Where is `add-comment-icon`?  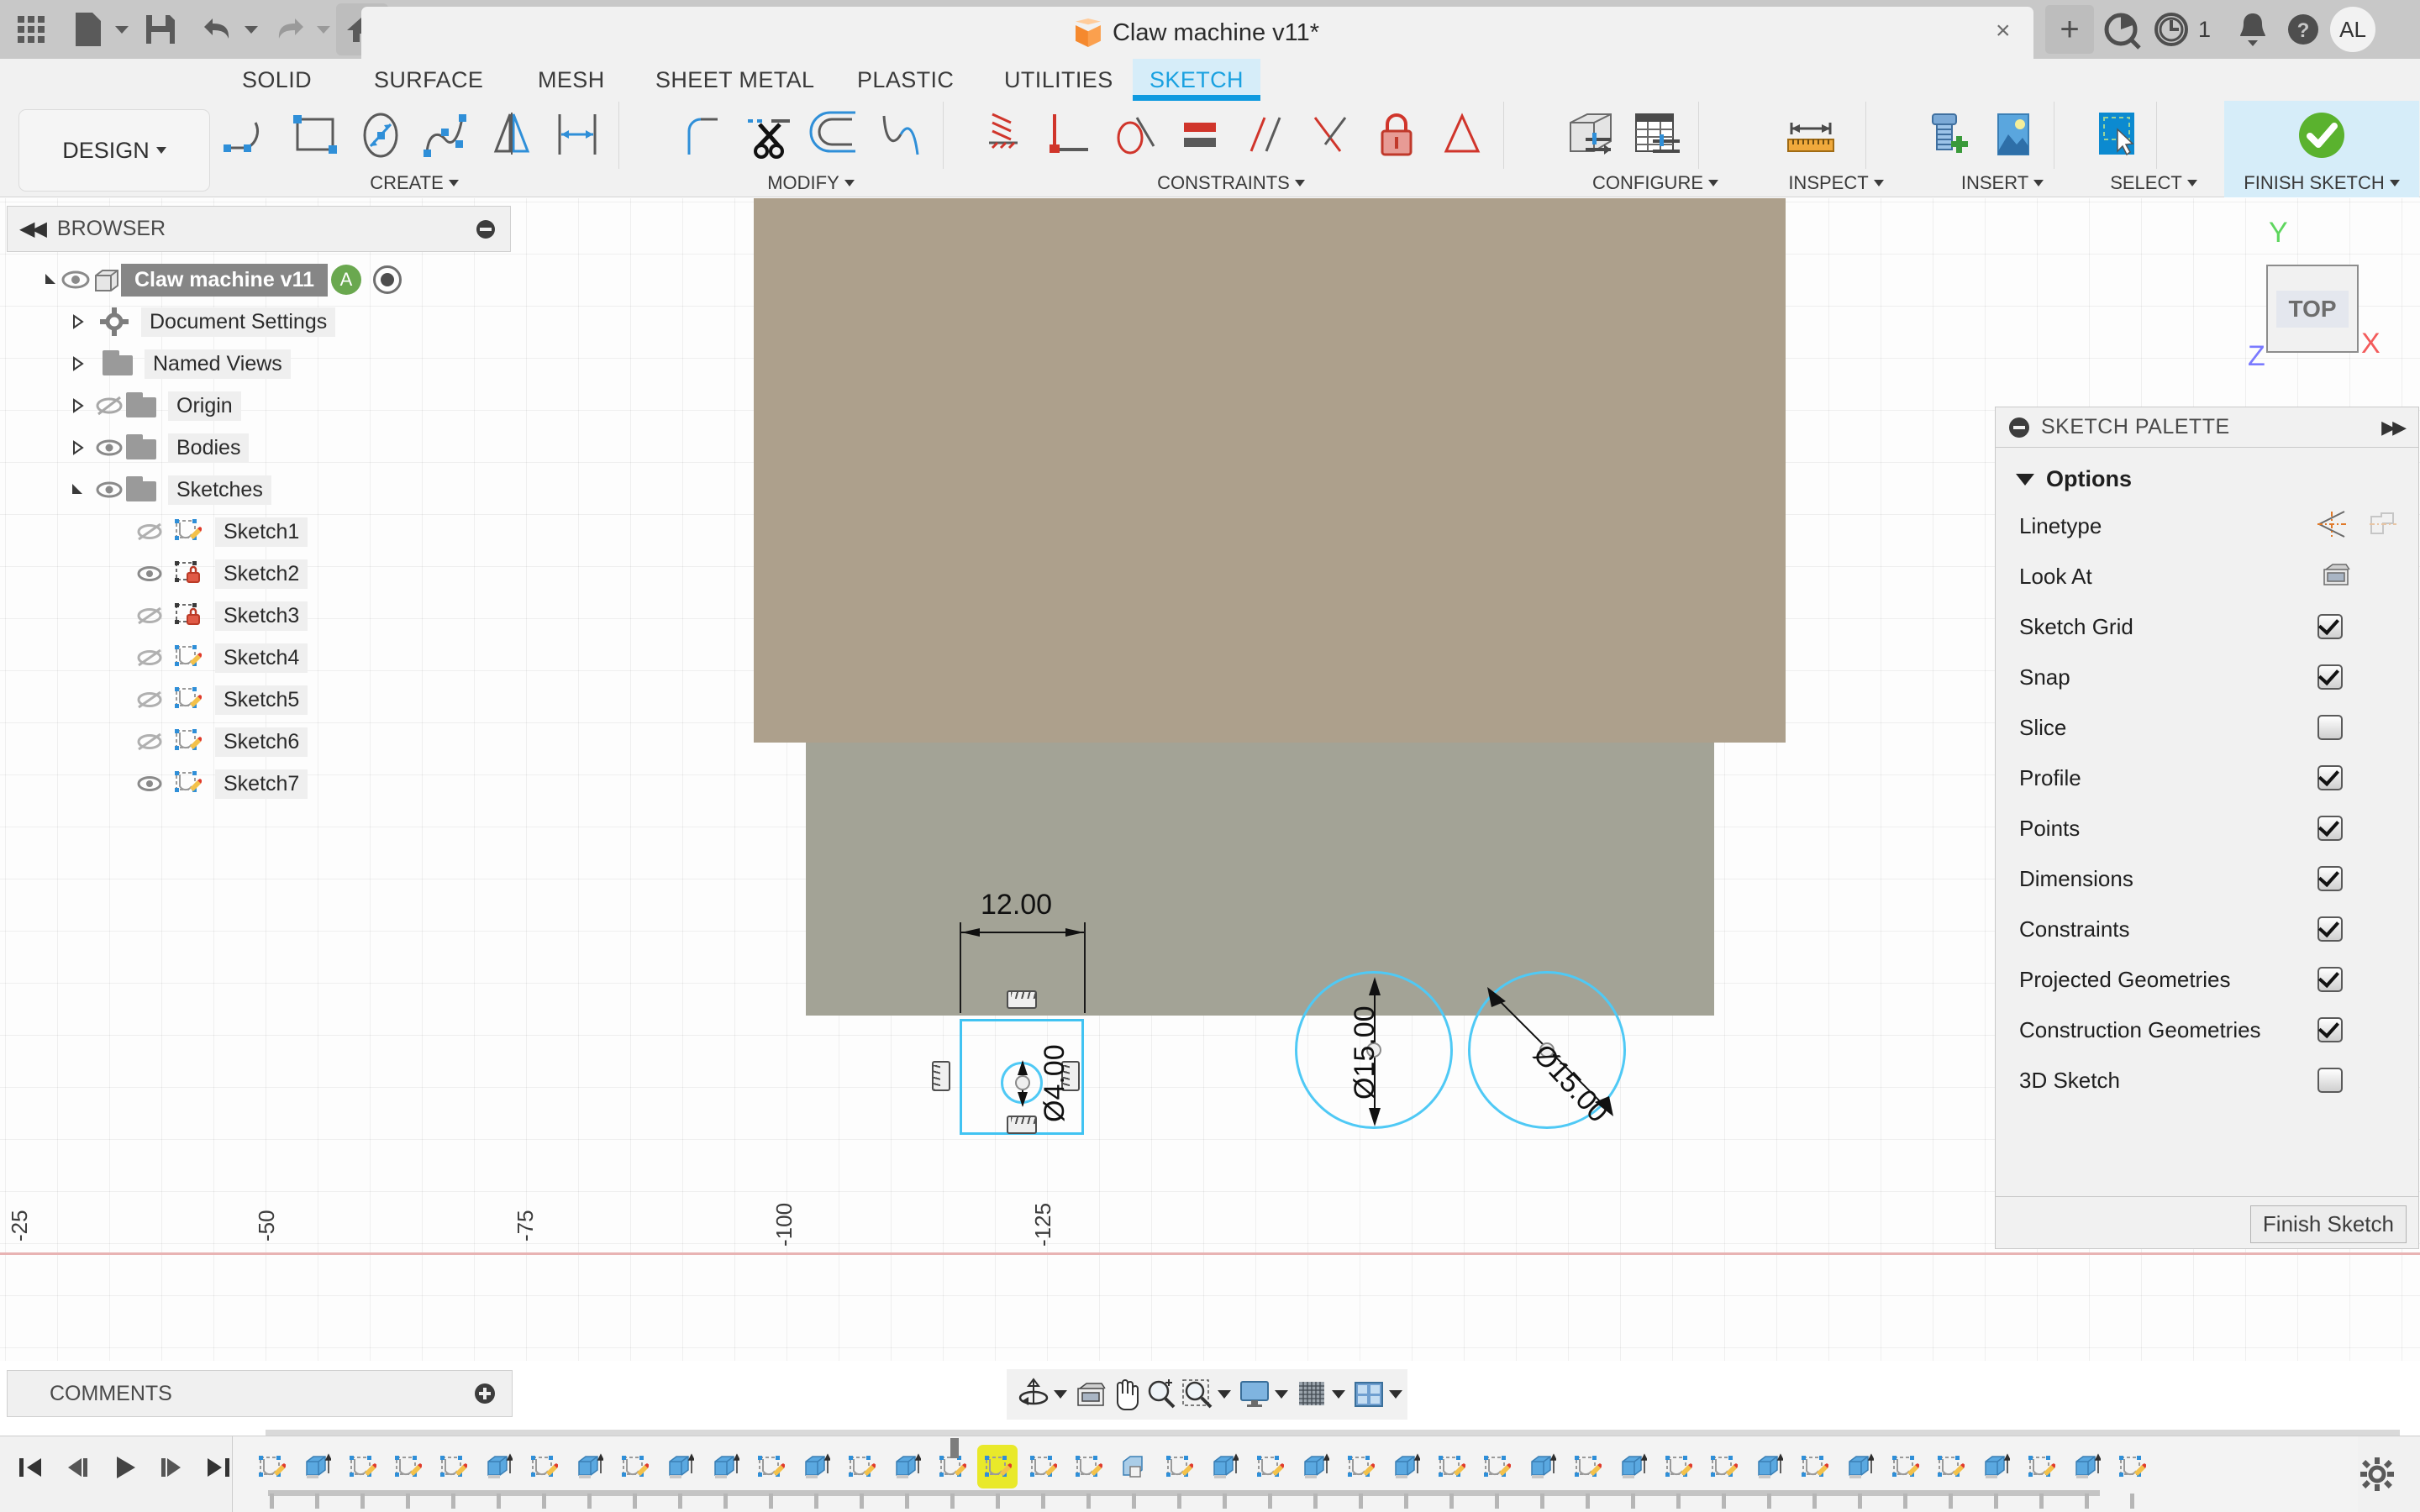 add-comment-icon is located at coordinates (485, 1393).